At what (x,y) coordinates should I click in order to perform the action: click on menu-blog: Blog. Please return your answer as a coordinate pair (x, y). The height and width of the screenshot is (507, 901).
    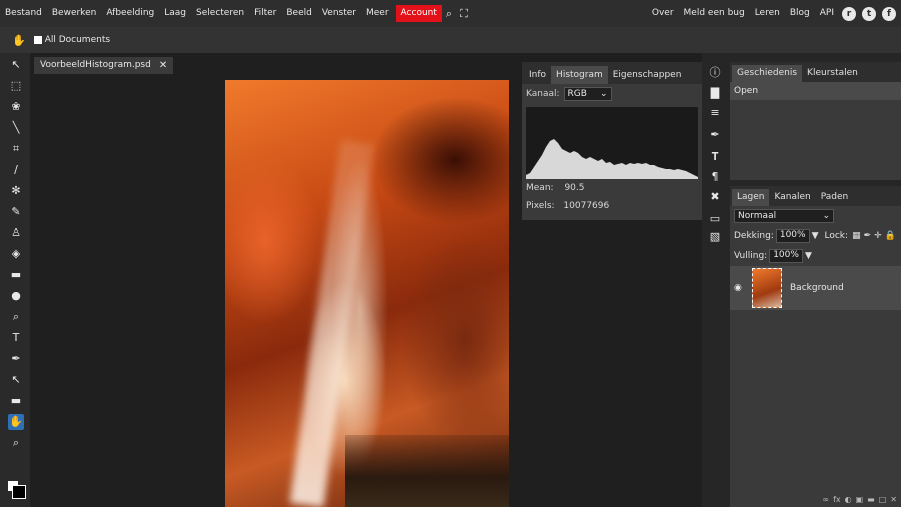
    Looking at the image, I should click on (800, 13).